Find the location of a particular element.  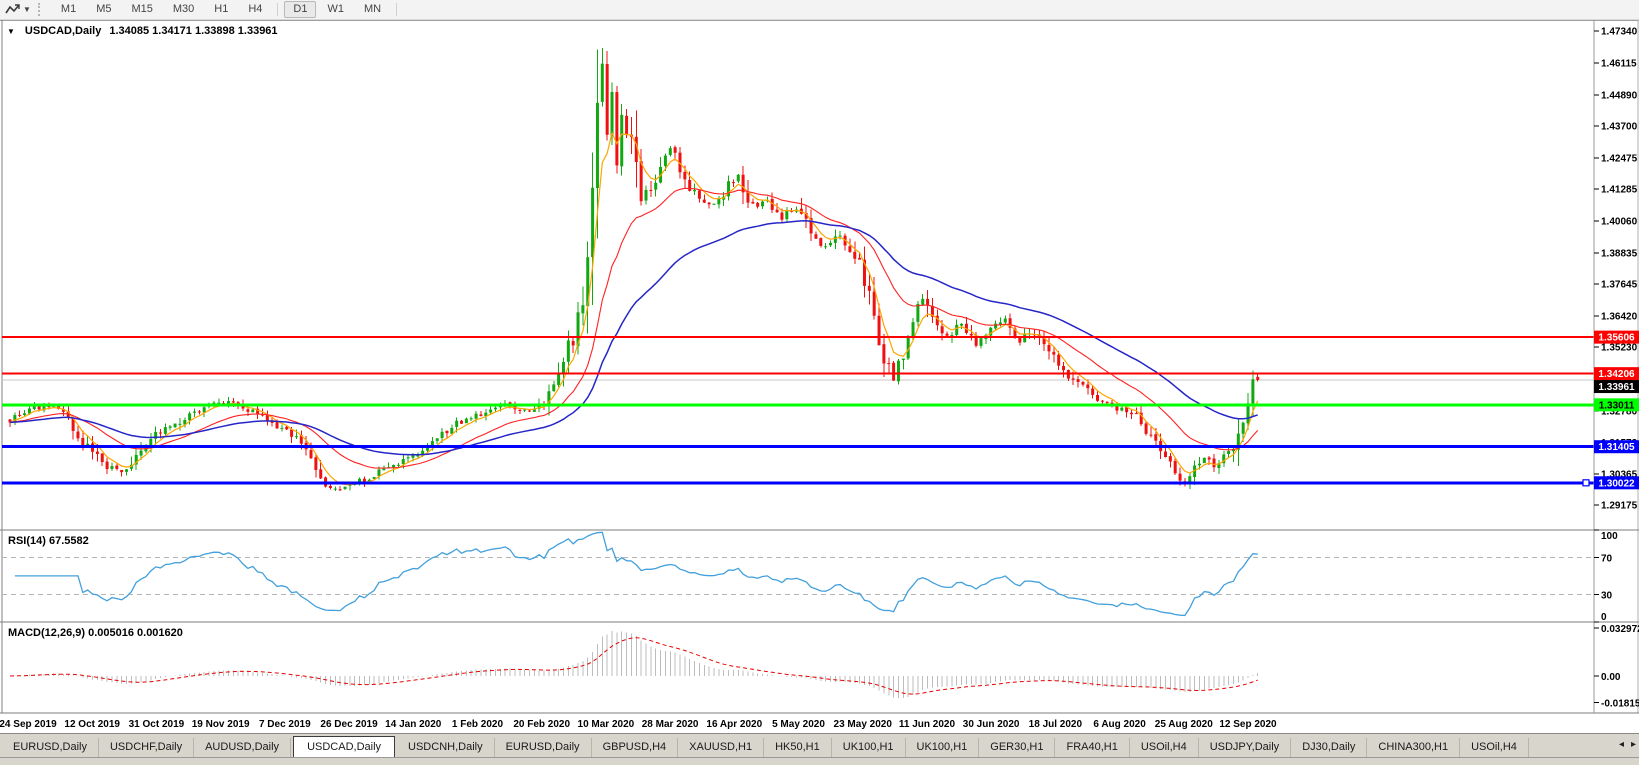

timeframe-button-mn: MN is located at coordinates (372, 9).